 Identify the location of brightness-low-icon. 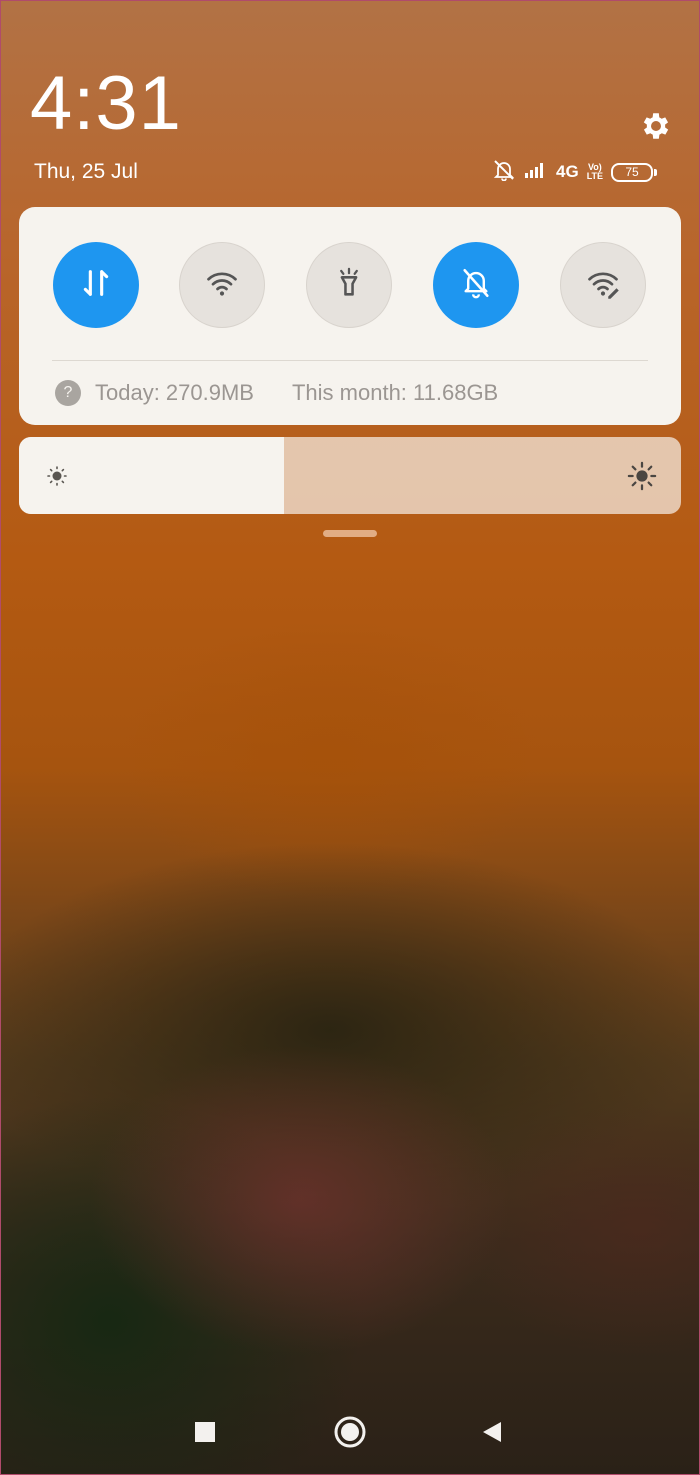
(57, 478).